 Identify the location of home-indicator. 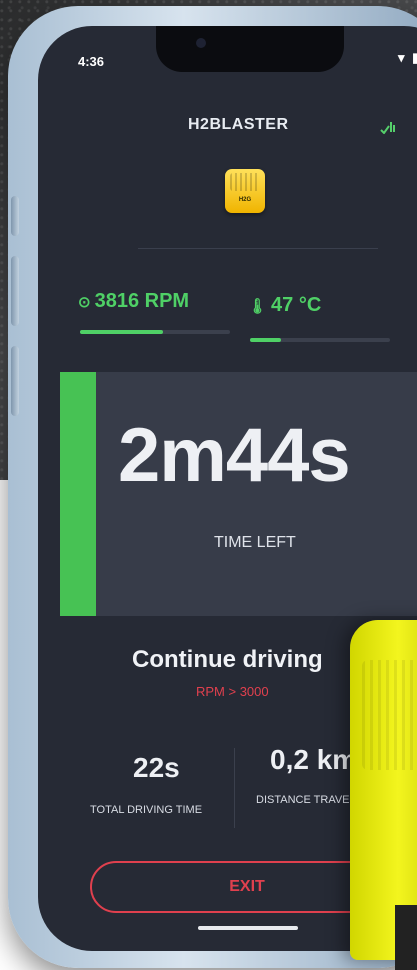
(248, 928).